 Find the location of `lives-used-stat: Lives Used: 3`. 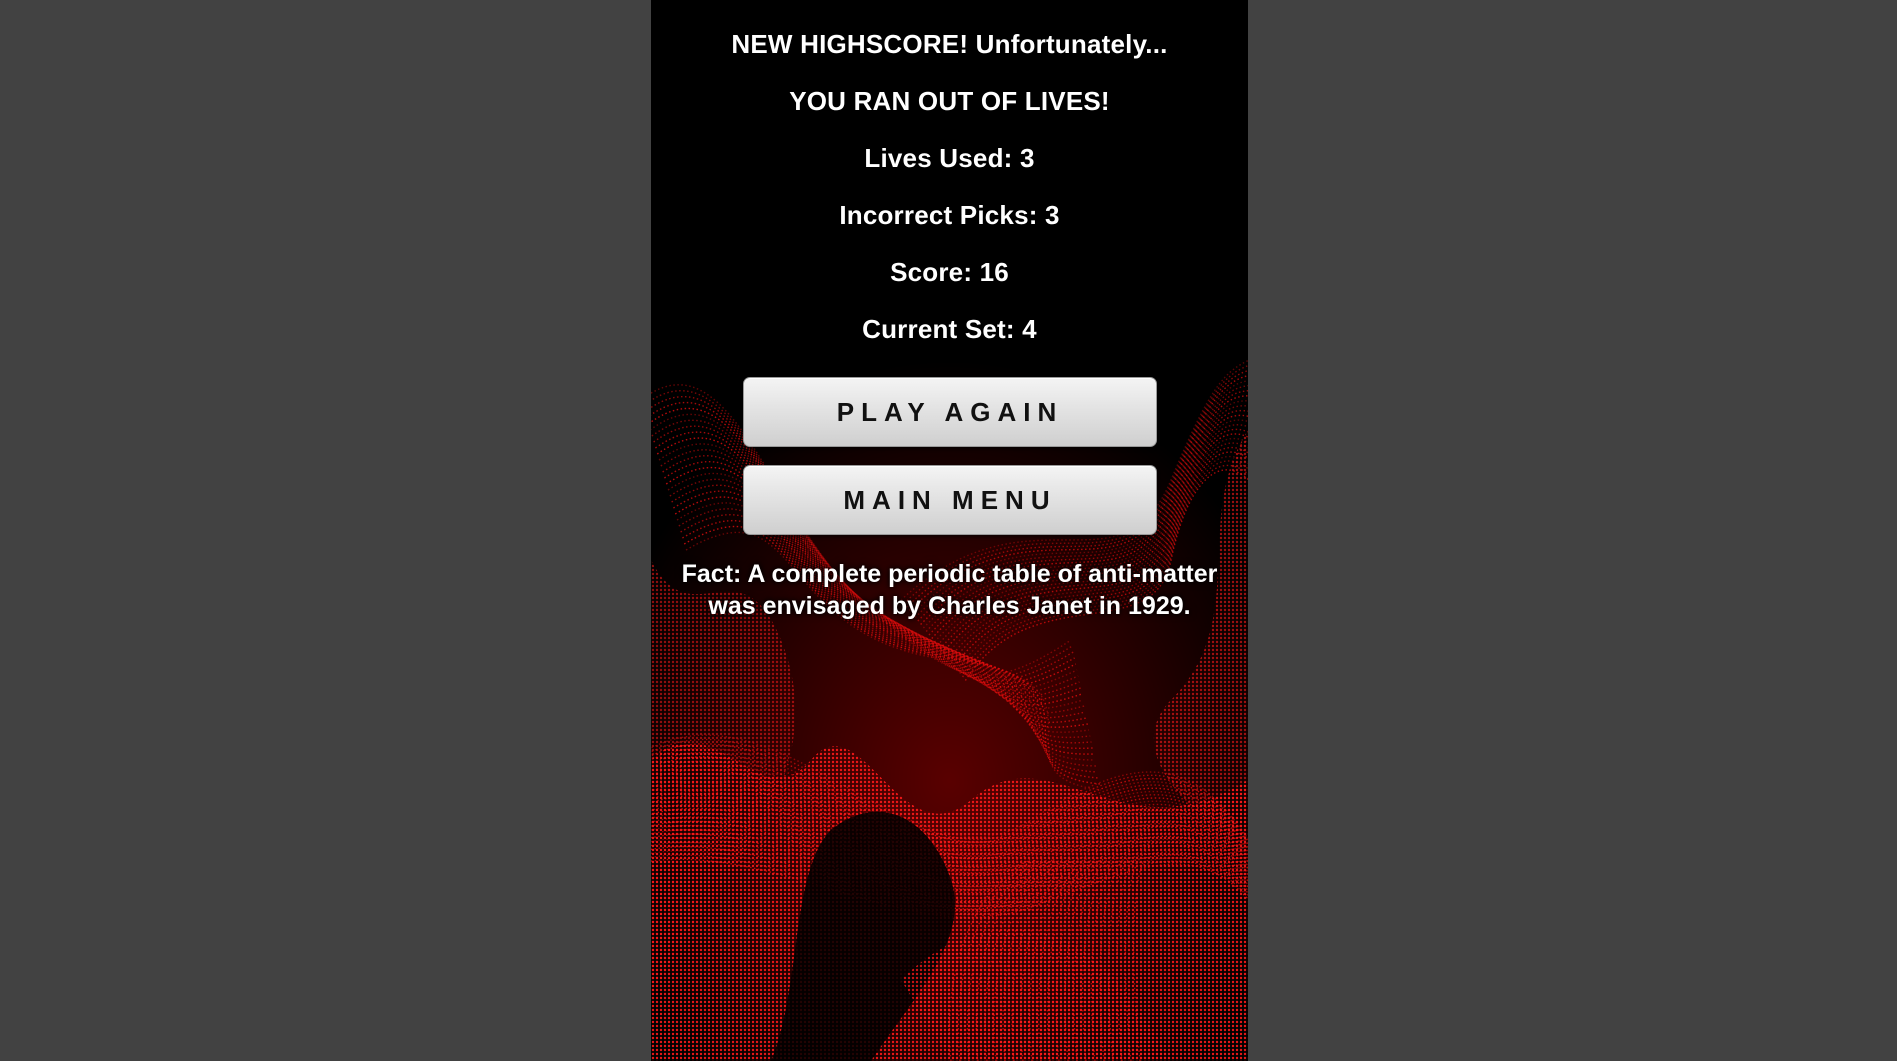

lives-used-stat: Lives Used: 3 is located at coordinates (949, 158).